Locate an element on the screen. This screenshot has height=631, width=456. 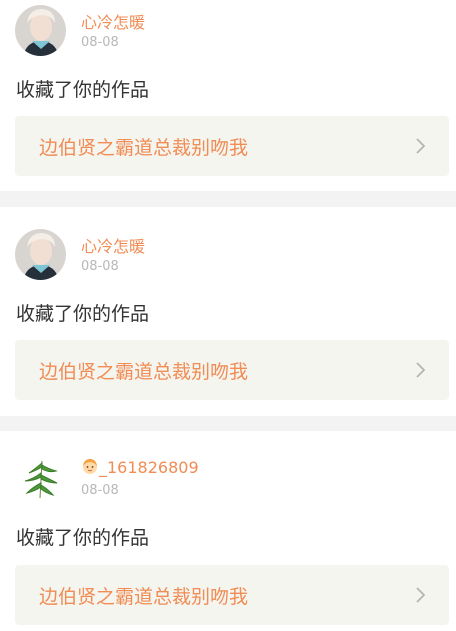
username-text: _161826809 is located at coordinates (149, 467).